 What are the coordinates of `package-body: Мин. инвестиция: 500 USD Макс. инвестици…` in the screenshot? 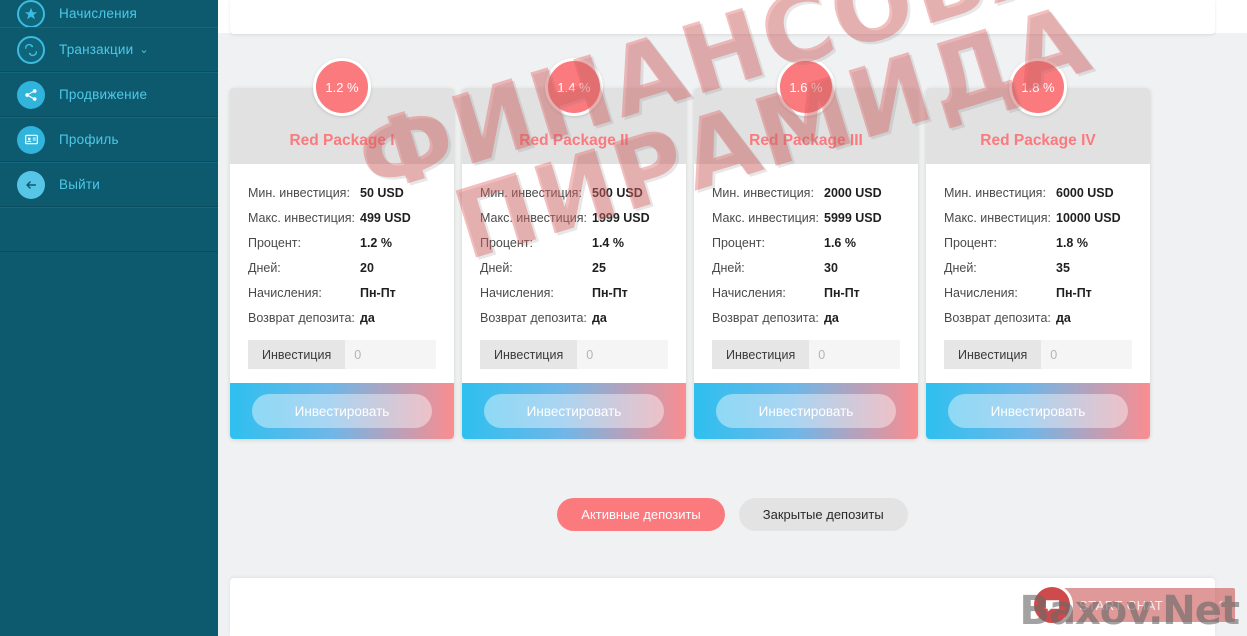 It's located at (574, 273).